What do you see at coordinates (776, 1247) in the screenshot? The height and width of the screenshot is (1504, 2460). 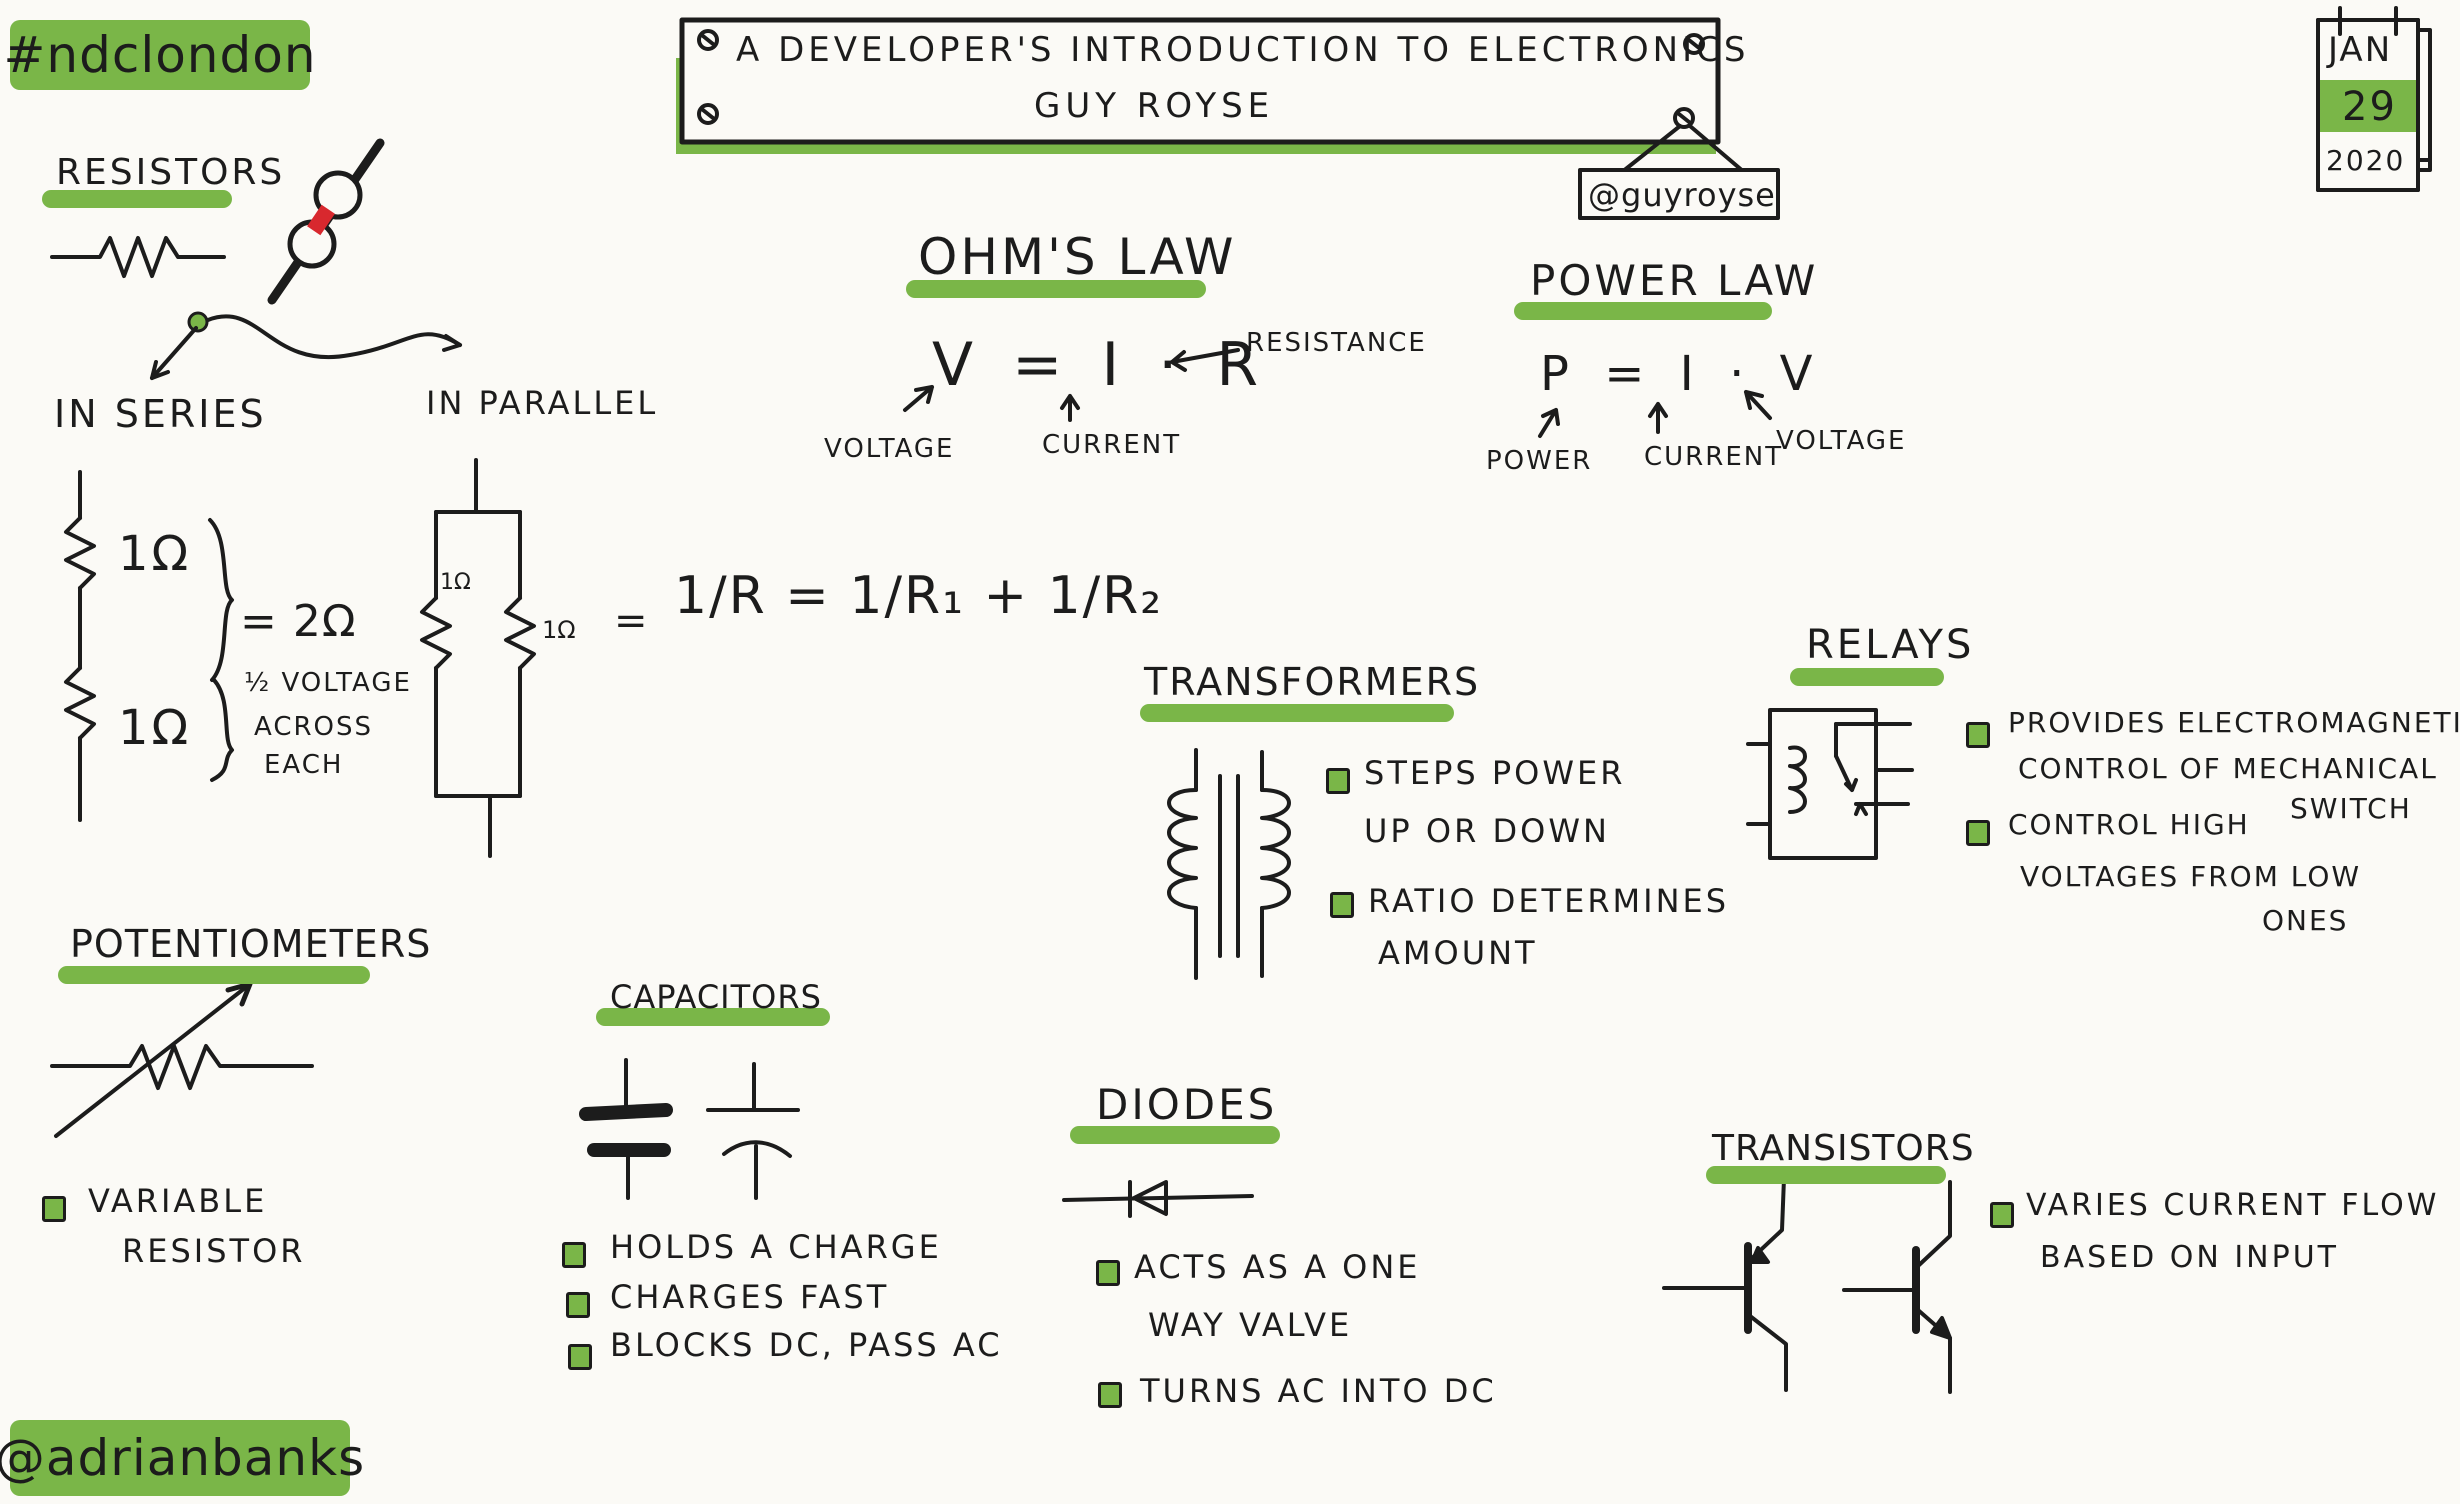 I see `capacitors-b1: HOLDS A CHARGE` at bounding box center [776, 1247].